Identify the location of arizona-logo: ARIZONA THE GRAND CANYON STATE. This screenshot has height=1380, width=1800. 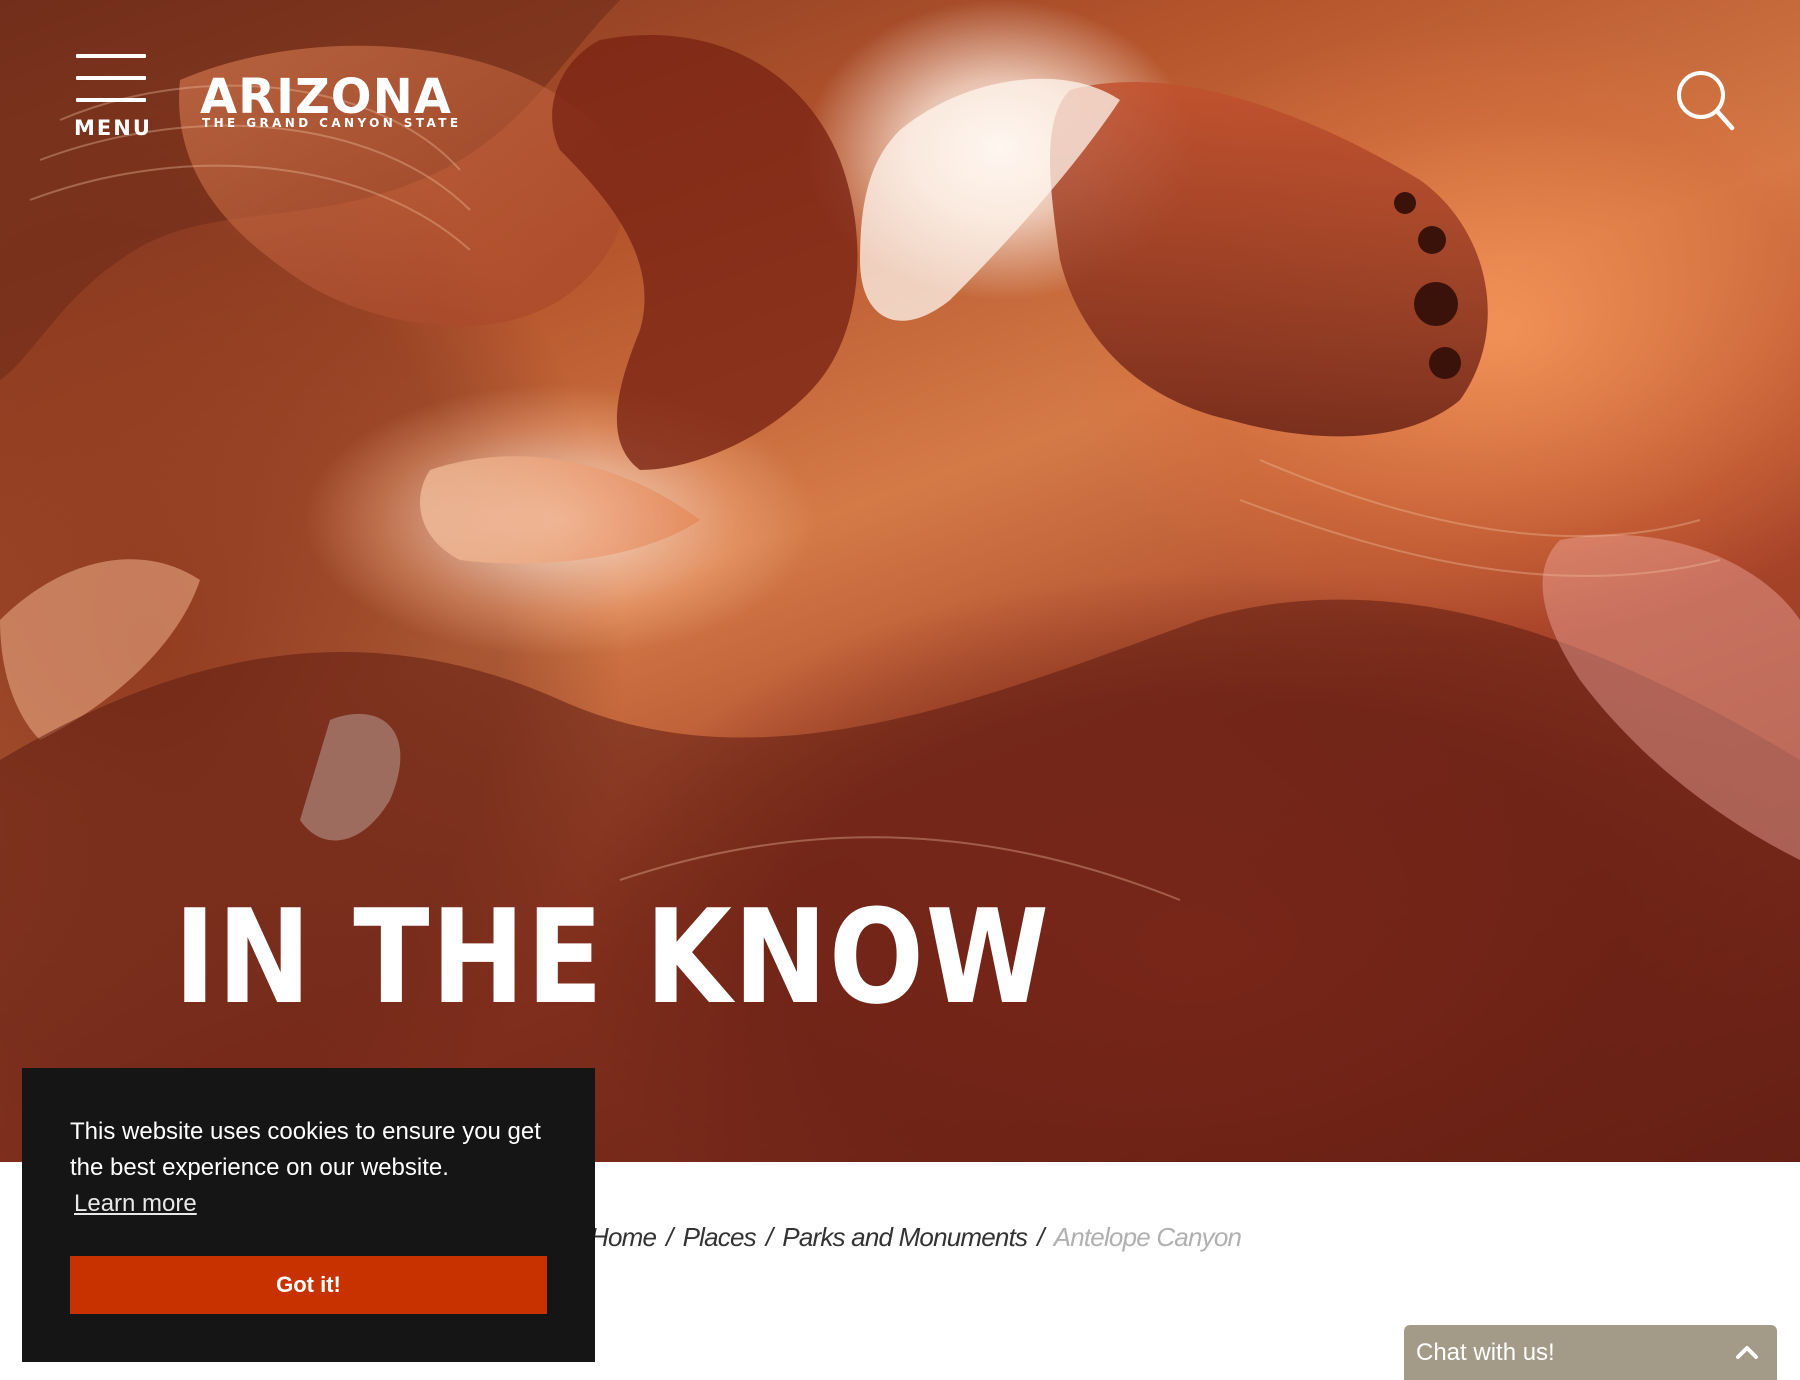
(329, 101).